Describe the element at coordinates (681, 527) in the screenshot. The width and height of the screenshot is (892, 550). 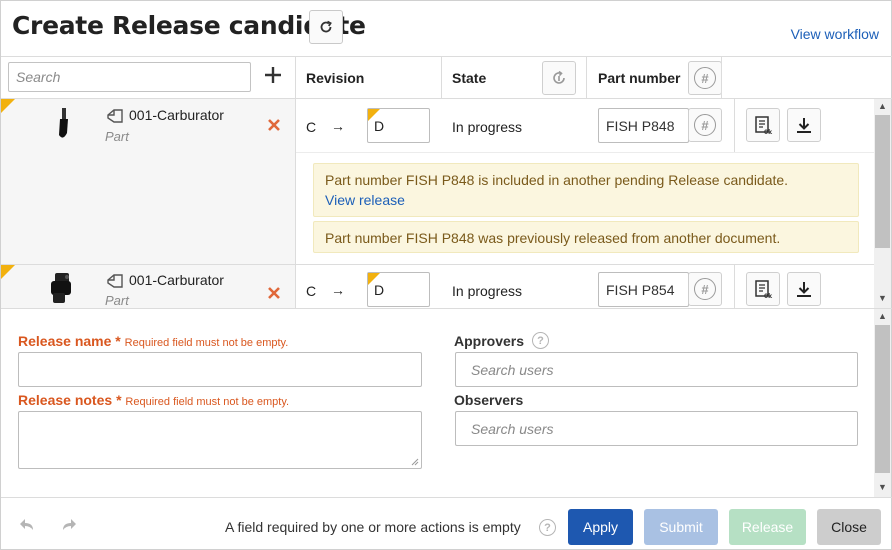
I see `submit-button: Submit` at that location.